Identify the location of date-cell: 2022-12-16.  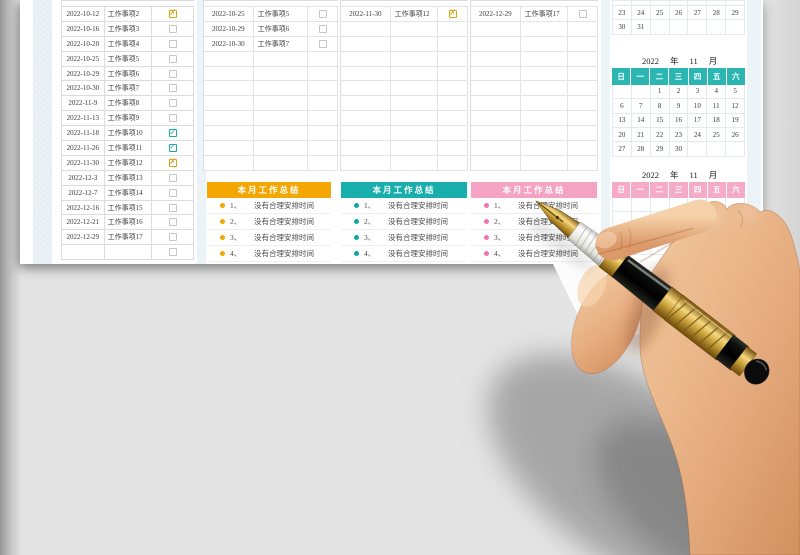
(83, 207).